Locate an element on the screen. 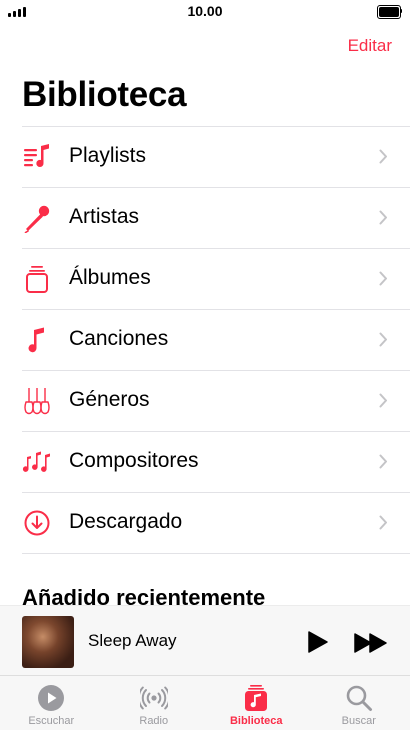  menu-row-songs: Canciones is located at coordinates (205, 339).